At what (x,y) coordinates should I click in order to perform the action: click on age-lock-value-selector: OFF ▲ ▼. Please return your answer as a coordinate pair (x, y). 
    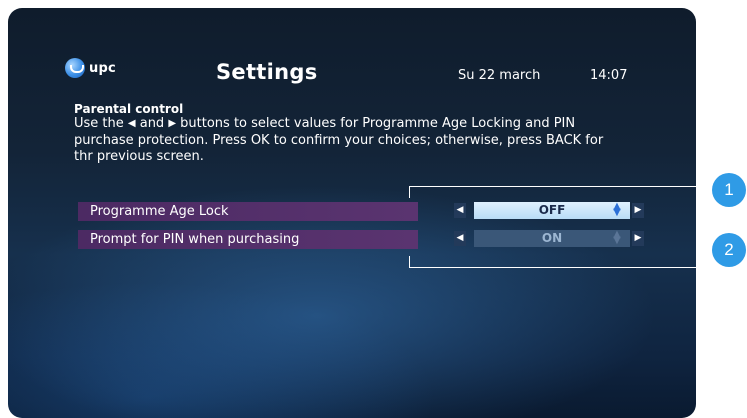
    Looking at the image, I should click on (552, 210).